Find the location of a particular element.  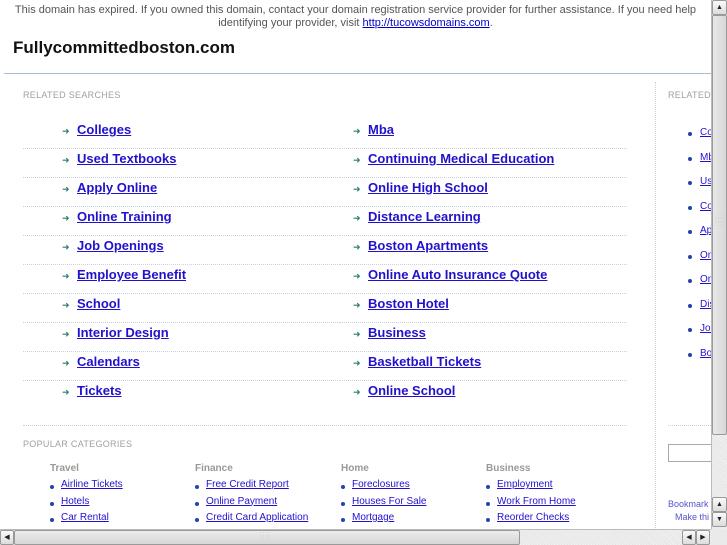

sidebar-link: Jol is located at coordinates (705, 328).